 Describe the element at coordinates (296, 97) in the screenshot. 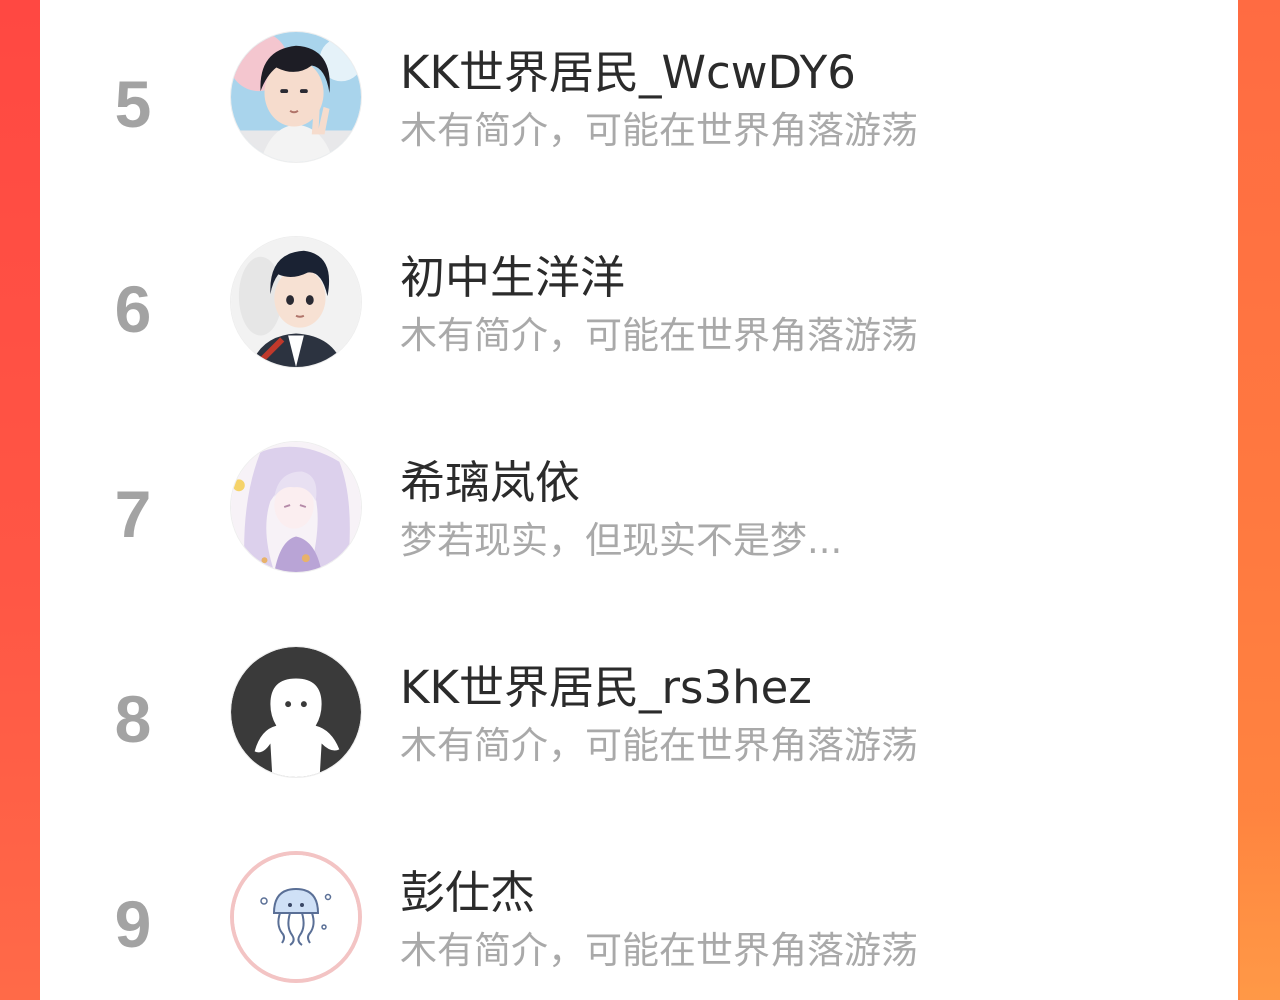

I see `anime-boy-peace-sign-avatar-icon` at that location.